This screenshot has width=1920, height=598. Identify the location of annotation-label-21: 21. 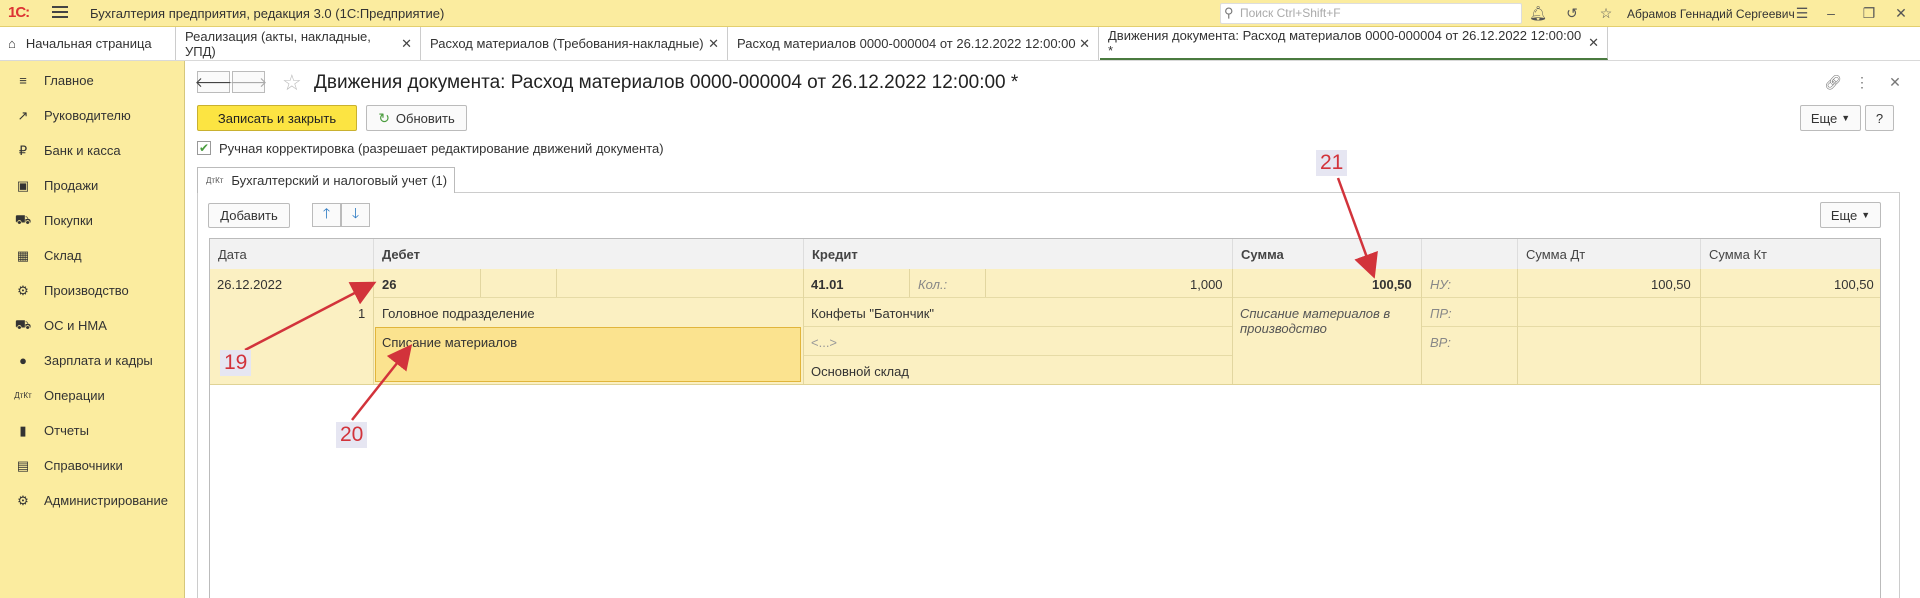
(1332, 163).